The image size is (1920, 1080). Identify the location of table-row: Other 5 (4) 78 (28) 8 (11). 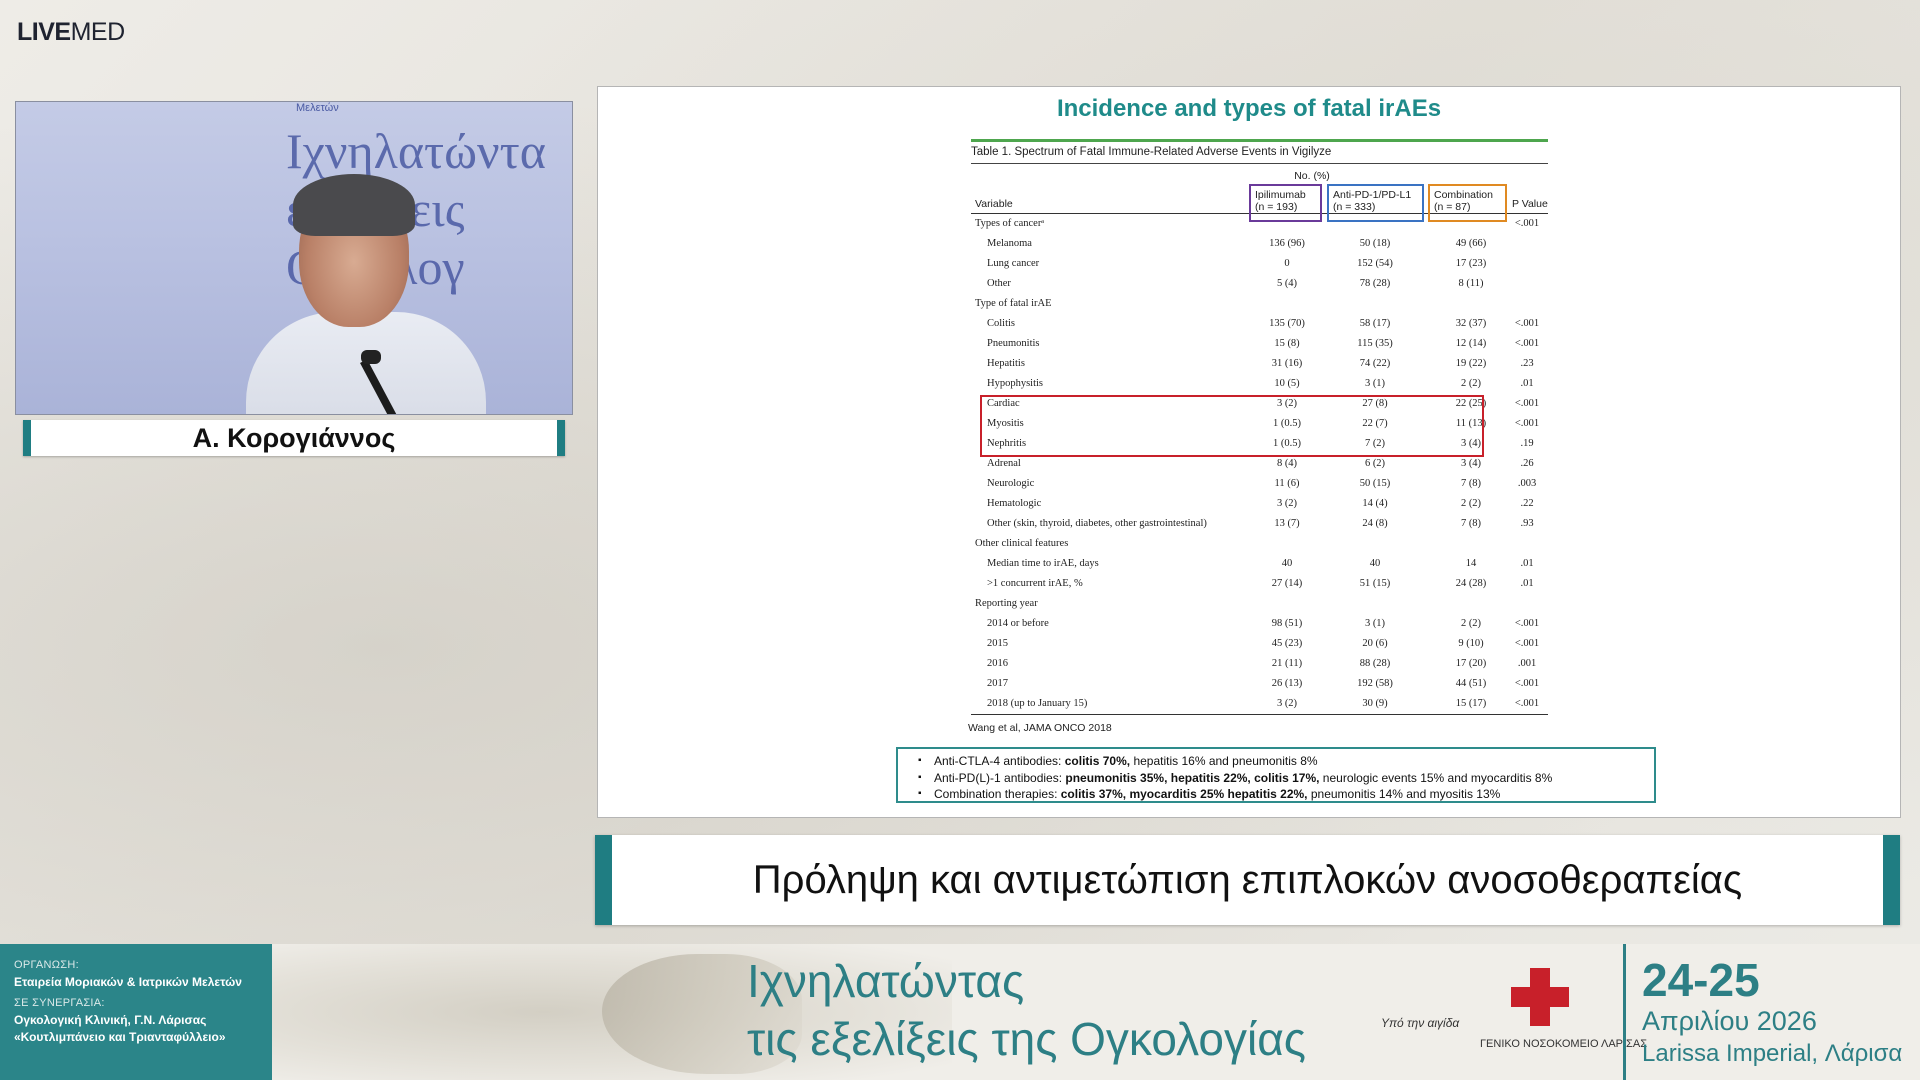
(1259, 284).